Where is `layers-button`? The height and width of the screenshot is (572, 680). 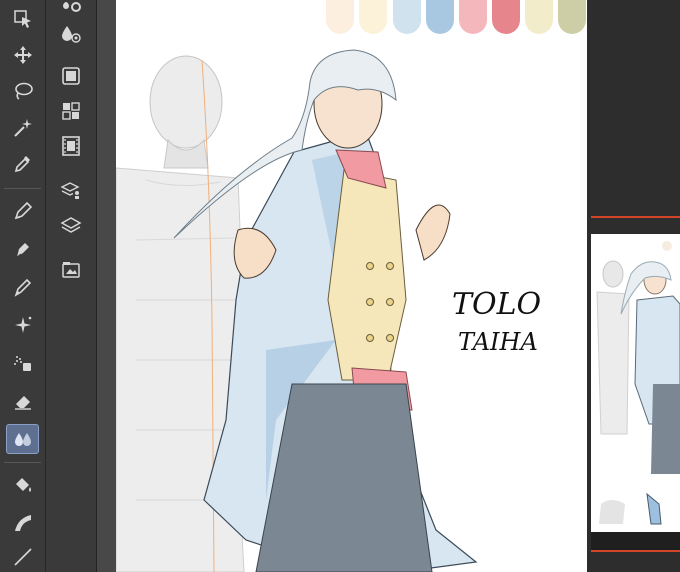 layers-button is located at coordinates (71, 226).